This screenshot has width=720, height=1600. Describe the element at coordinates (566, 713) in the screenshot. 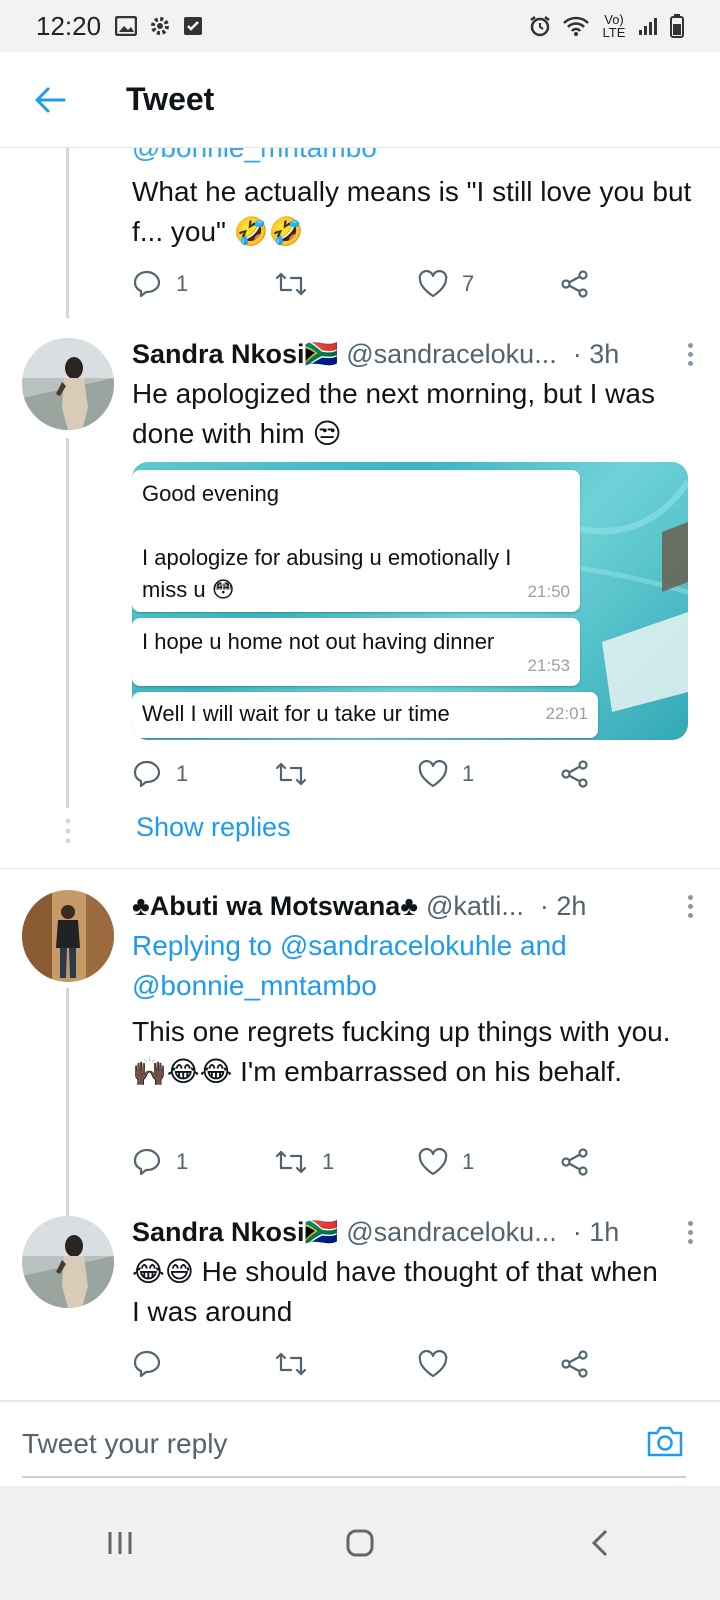

I see `chat-time: 22:01` at that location.